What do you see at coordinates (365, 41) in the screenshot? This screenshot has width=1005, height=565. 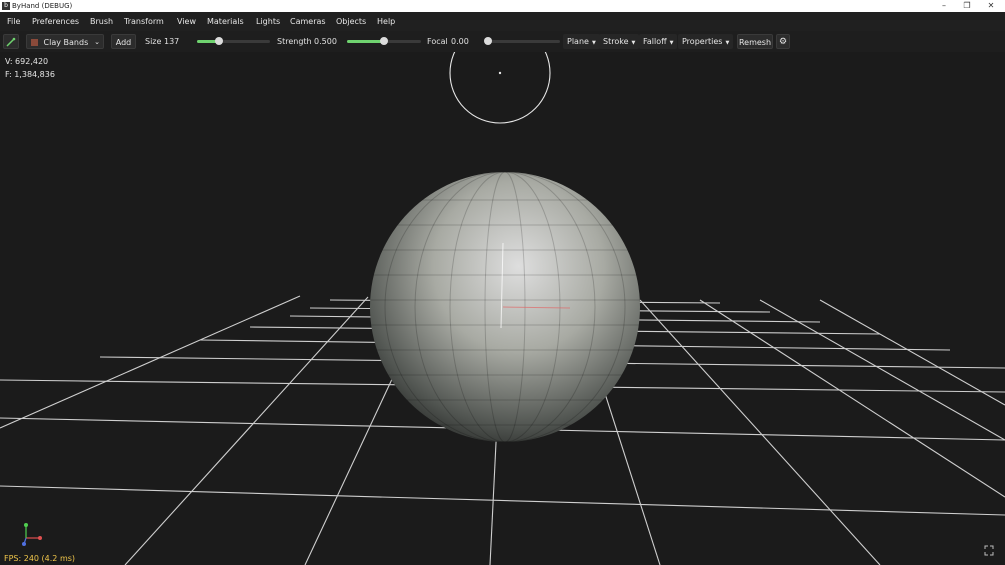 I see `strength-slider-fill` at bounding box center [365, 41].